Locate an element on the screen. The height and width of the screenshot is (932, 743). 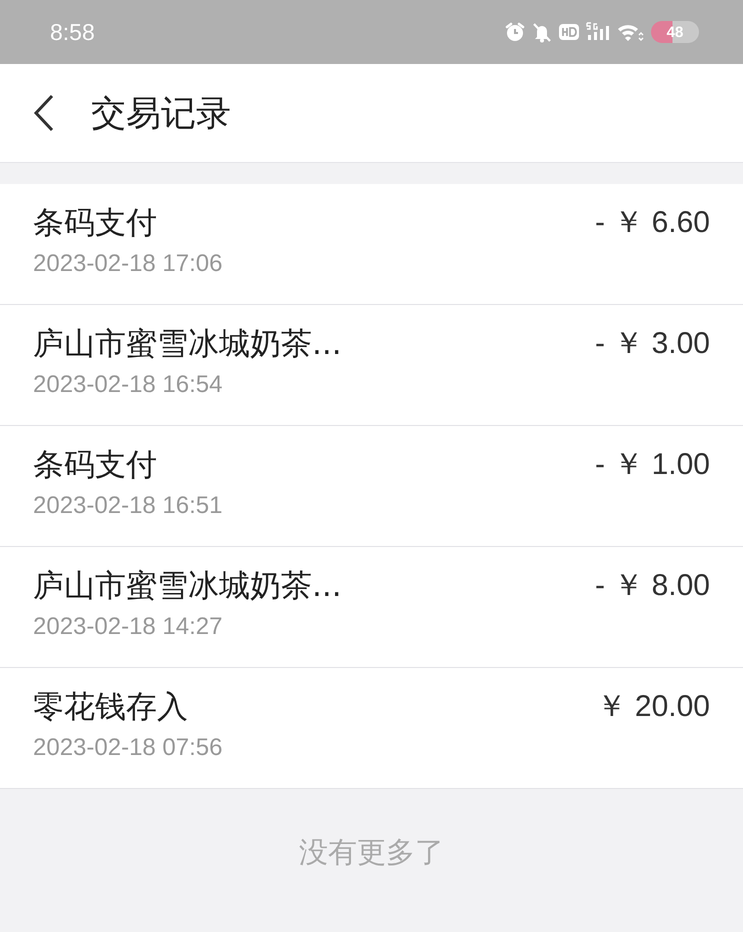
cellular-signal-icon is located at coordinates (598, 32).